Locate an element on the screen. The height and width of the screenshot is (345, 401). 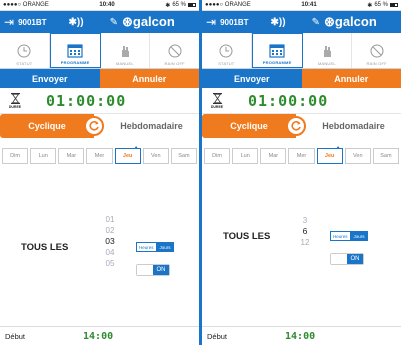
clock-icon is located at coordinates (226, 51).